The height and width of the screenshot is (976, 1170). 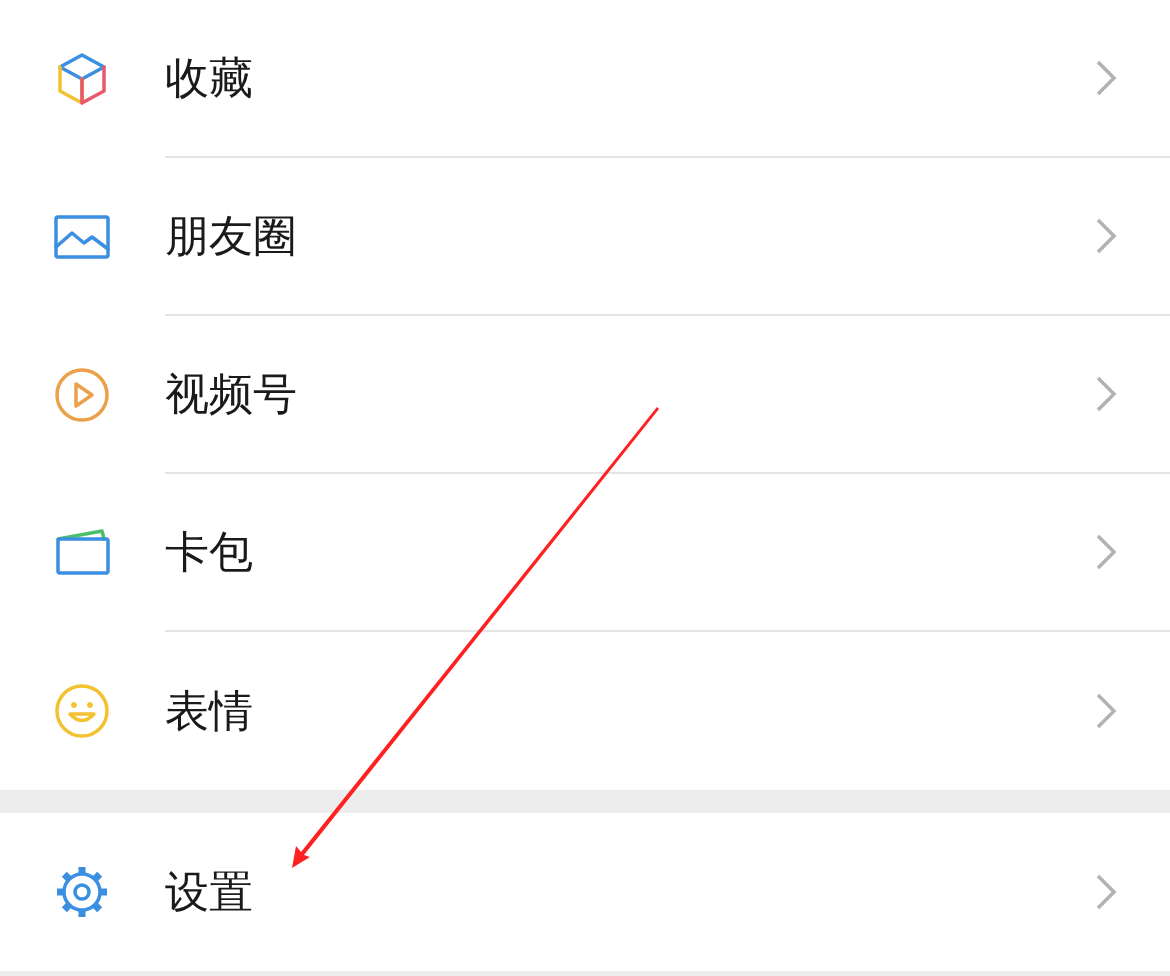 What do you see at coordinates (209, 892) in the screenshot?
I see `menu-label: 设置` at bounding box center [209, 892].